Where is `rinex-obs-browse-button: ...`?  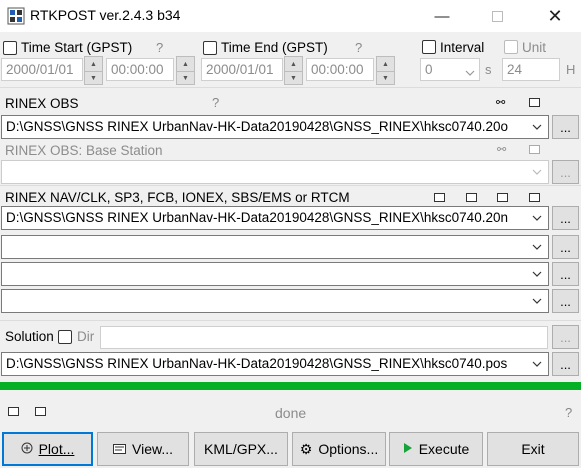 rinex-obs-browse-button: ... is located at coordinates (565, 127).